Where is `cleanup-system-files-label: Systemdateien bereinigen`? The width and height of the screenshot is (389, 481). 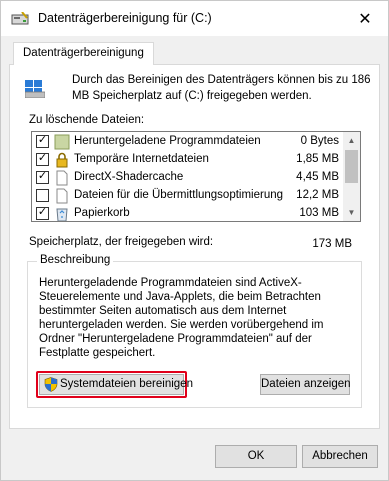 cleanup-system-files-label: Systemdateien bereinigen is located at coordinates (126, 384).